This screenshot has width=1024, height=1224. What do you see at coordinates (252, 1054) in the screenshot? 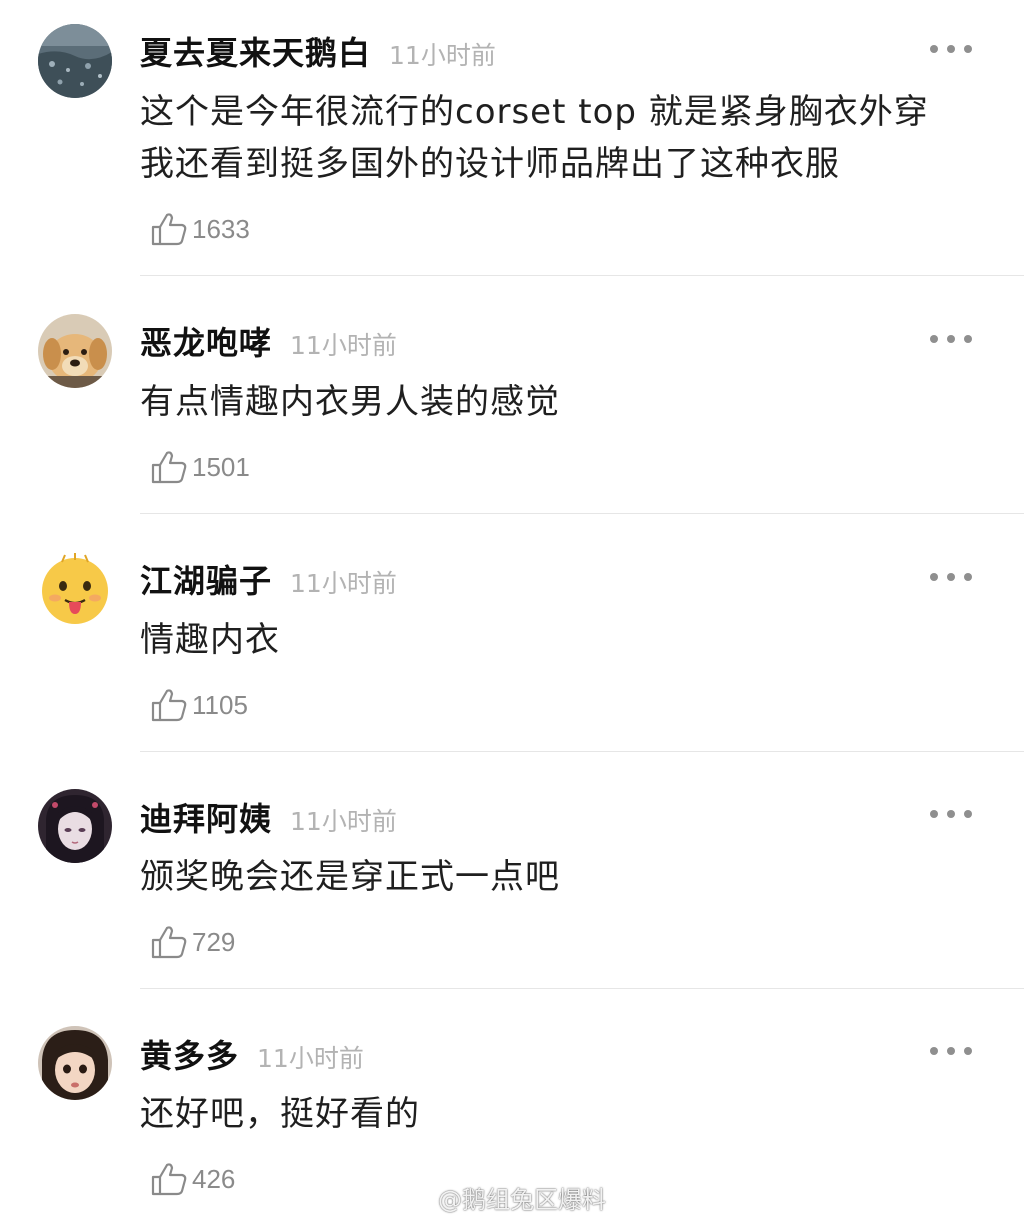
I see `comment-header: 黄多多 11小时前` at bounding box center [252, 1054].